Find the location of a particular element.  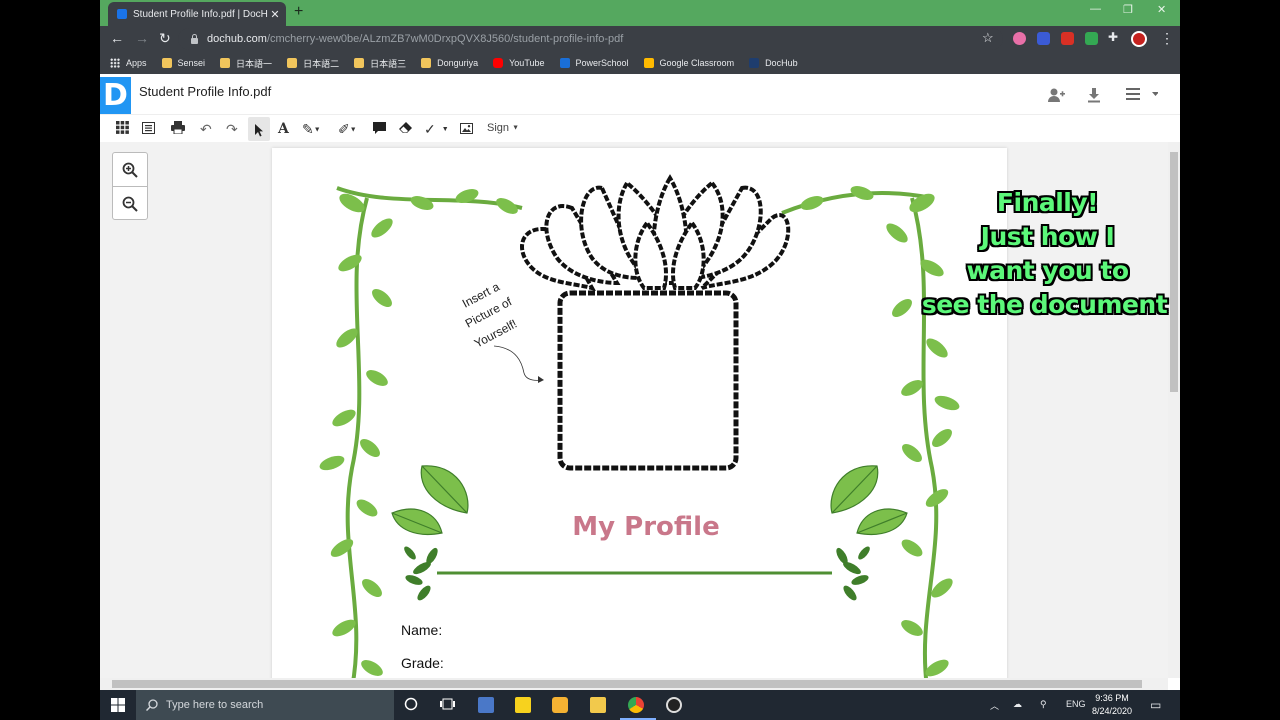

browser-tab-active: Student Profile Info.pdf | DocHub ✕ is located at coordinates (197, 14).